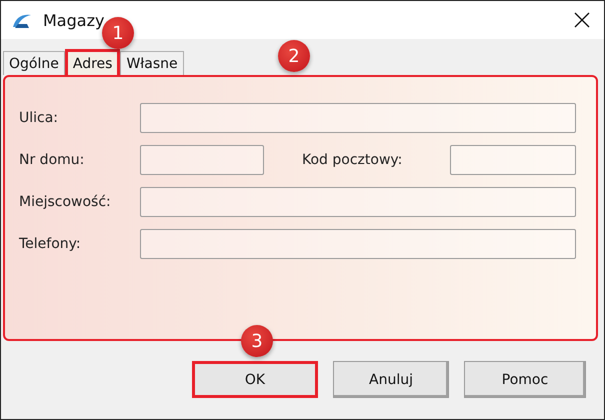 The width and height of the screenshot is (605, 420). I want to click on field-label: Kod pocztowy:, so click(353, 160).